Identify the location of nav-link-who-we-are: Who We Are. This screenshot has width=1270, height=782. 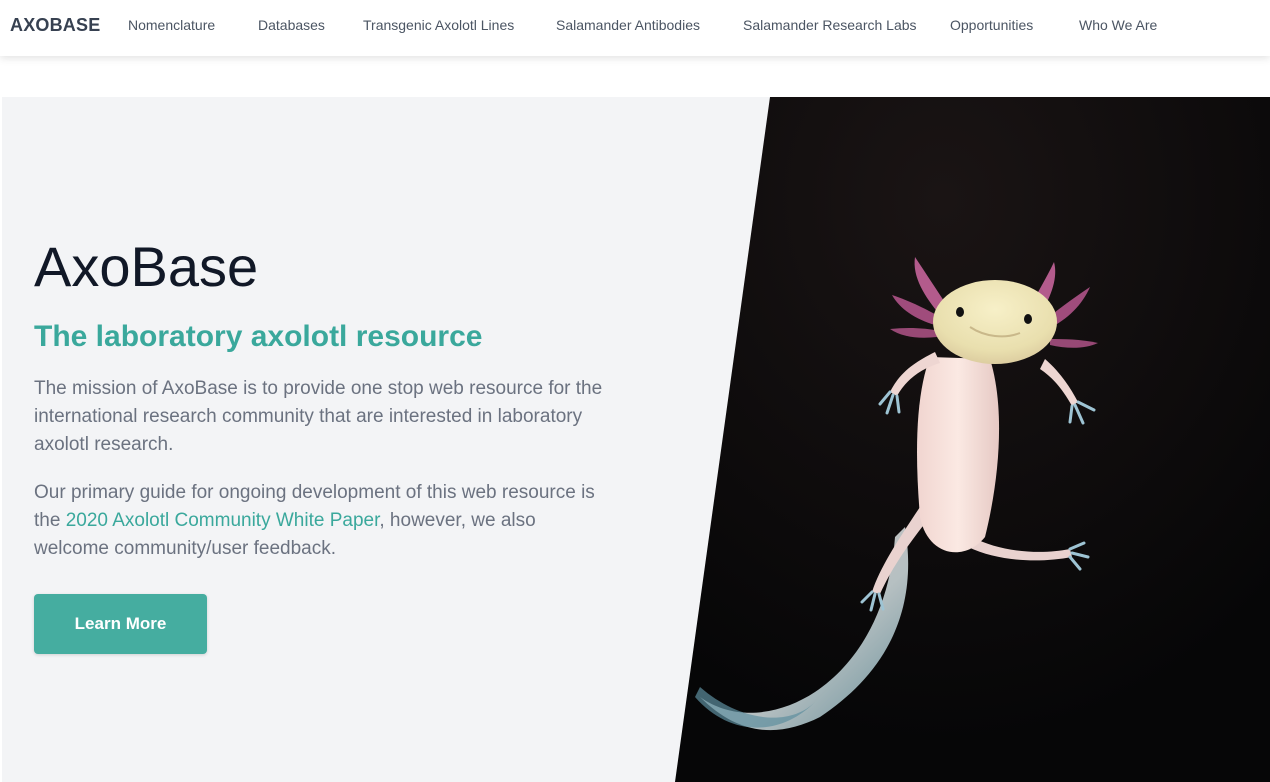
(1118, 25).